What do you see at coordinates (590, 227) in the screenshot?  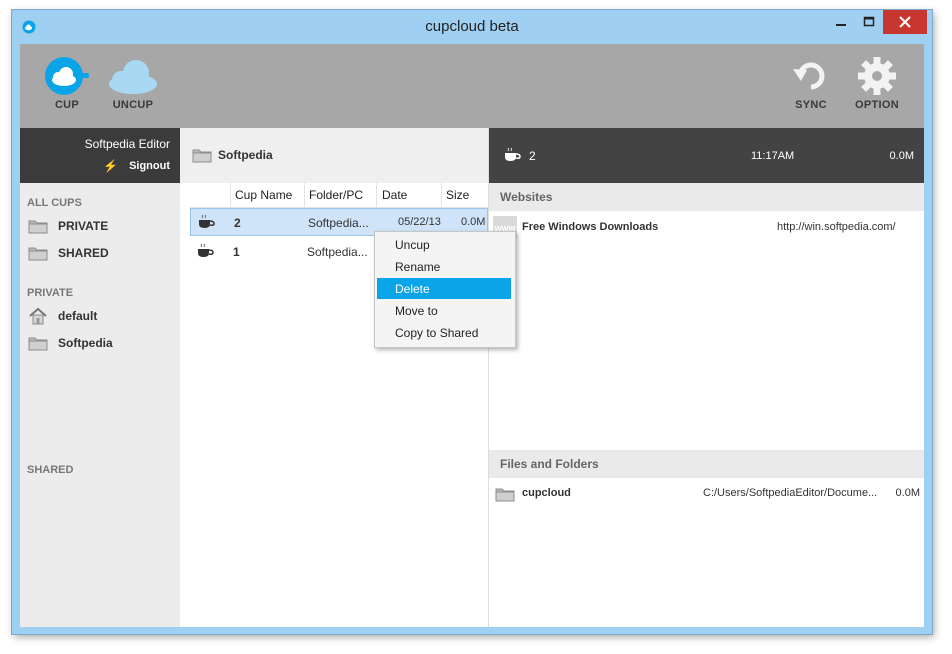 I see `website-title: Free Windows Downloads` at bounding box center [590, 227].